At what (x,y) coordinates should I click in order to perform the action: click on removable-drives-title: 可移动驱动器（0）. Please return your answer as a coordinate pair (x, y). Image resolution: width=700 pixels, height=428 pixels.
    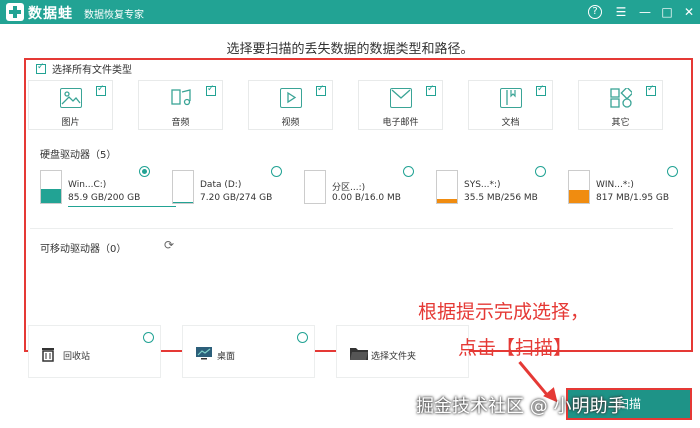
    Looking at the image, I should click on (83, 249).